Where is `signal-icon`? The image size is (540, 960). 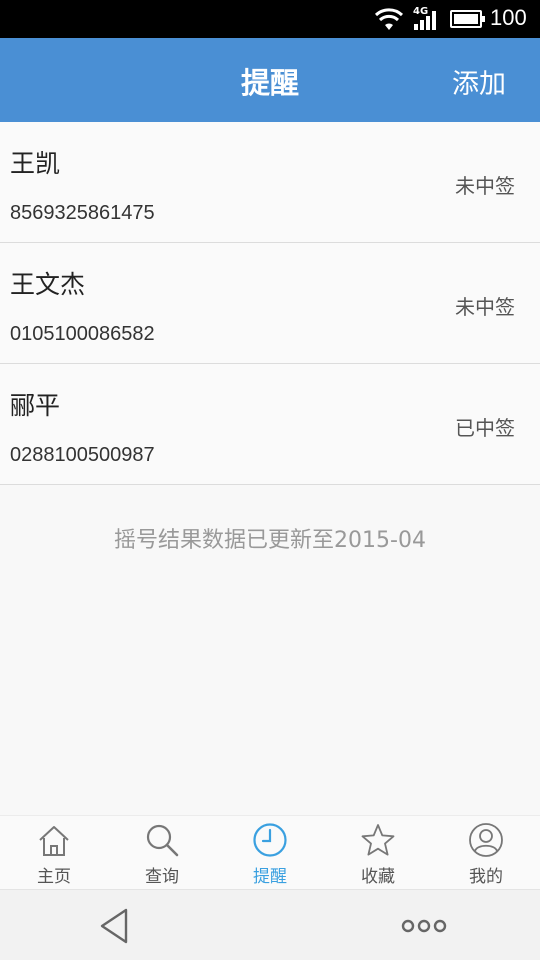 signal-icon is located at coordinates (425, 20).